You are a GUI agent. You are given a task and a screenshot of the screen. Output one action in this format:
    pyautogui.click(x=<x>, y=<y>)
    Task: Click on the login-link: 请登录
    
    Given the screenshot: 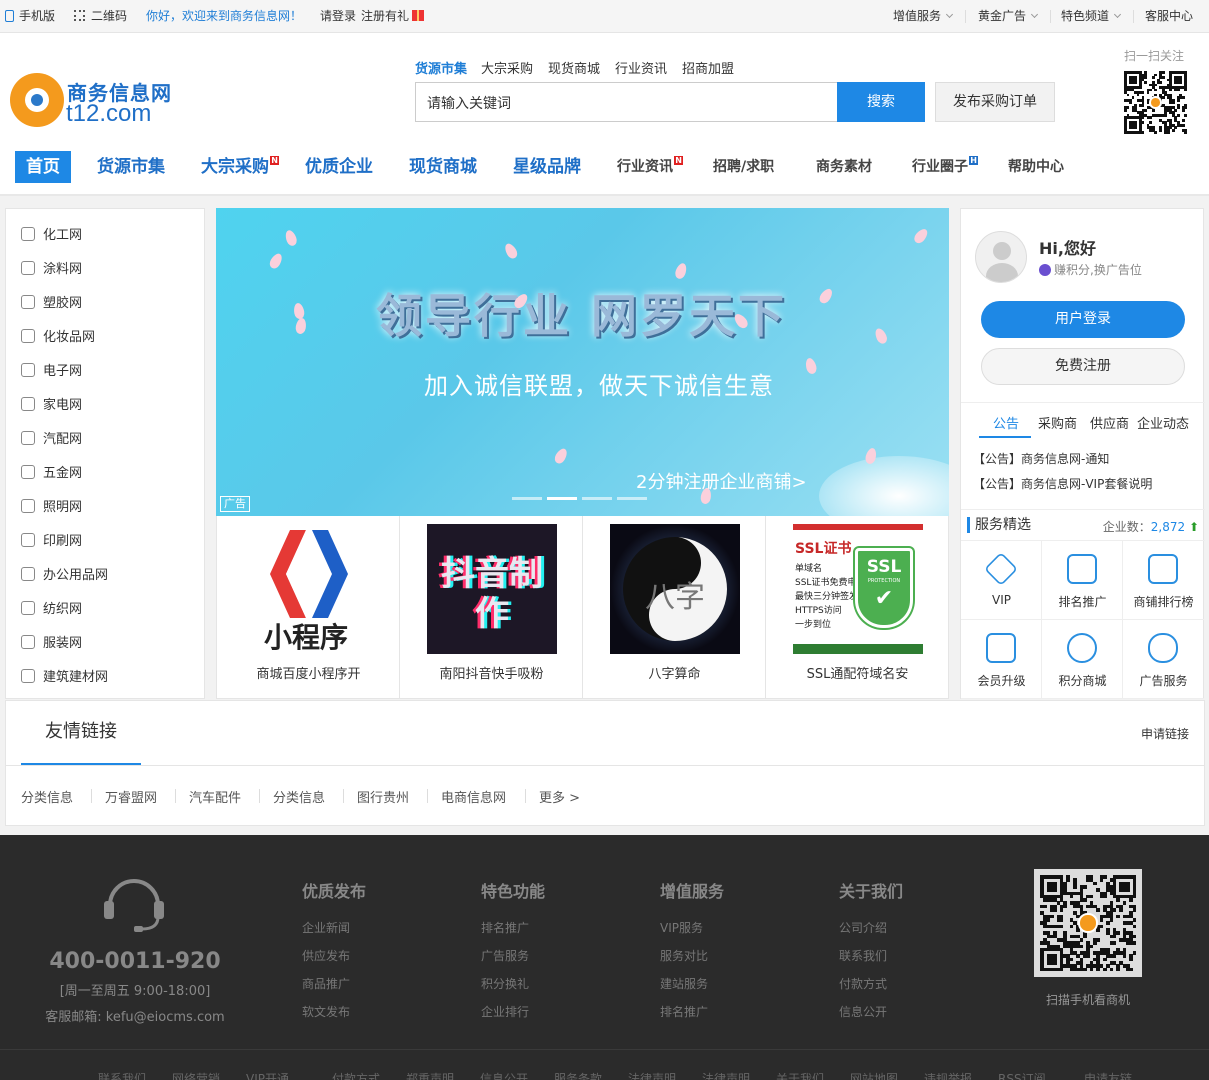 What is the action you would take?
    pyautogui.click(x=338, y=16)
    